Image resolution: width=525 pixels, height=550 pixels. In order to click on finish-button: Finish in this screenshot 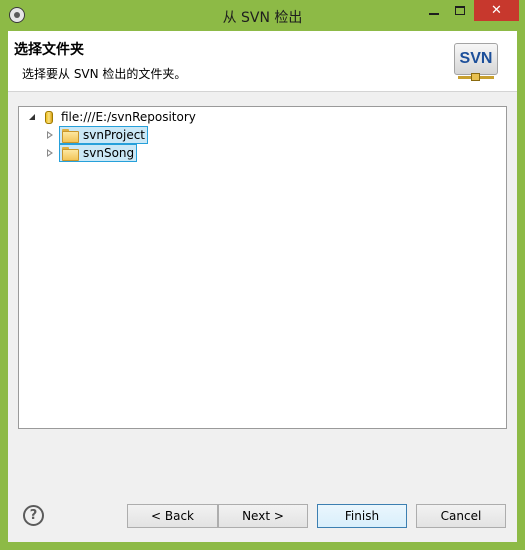, I will do `click(362, 516)`.